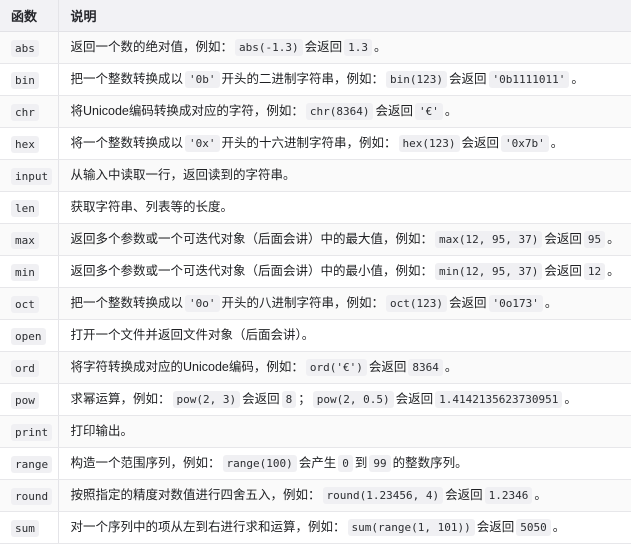 The height and width of the screenshot is (544, 631). I want to click on function-description-cell: 将字符转换成对应的Unicode编码，例如： ord('€') 会返回 8364。, so click(344, 367).